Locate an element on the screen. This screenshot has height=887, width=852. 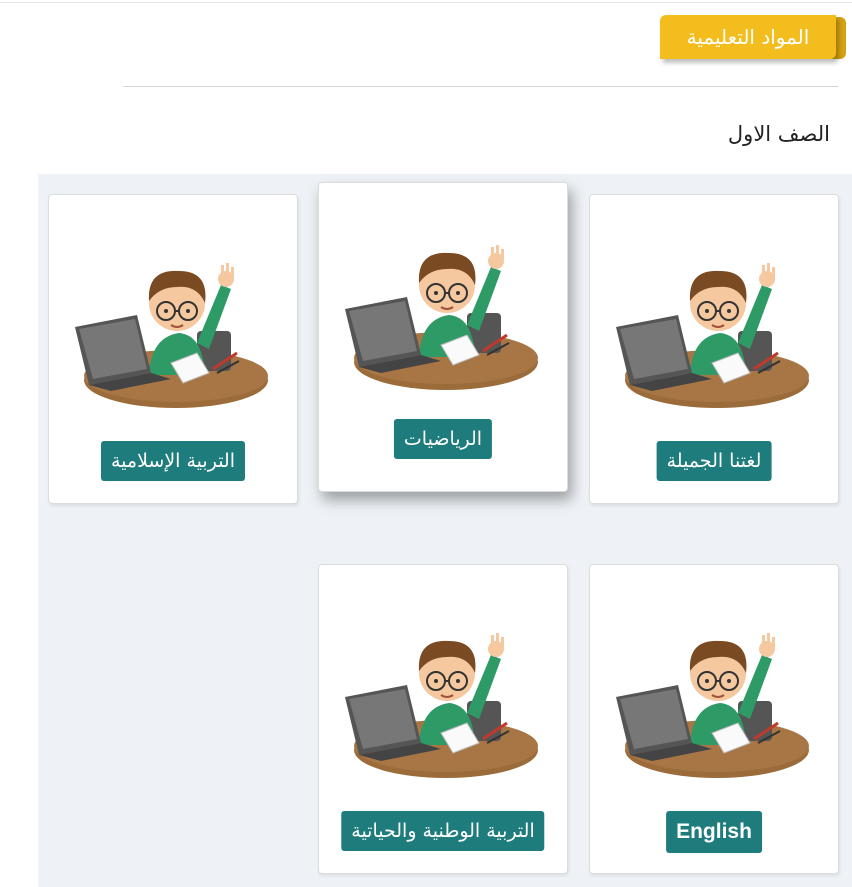
subject-card-math: الرياضيات is located at coordinates (443, 337).